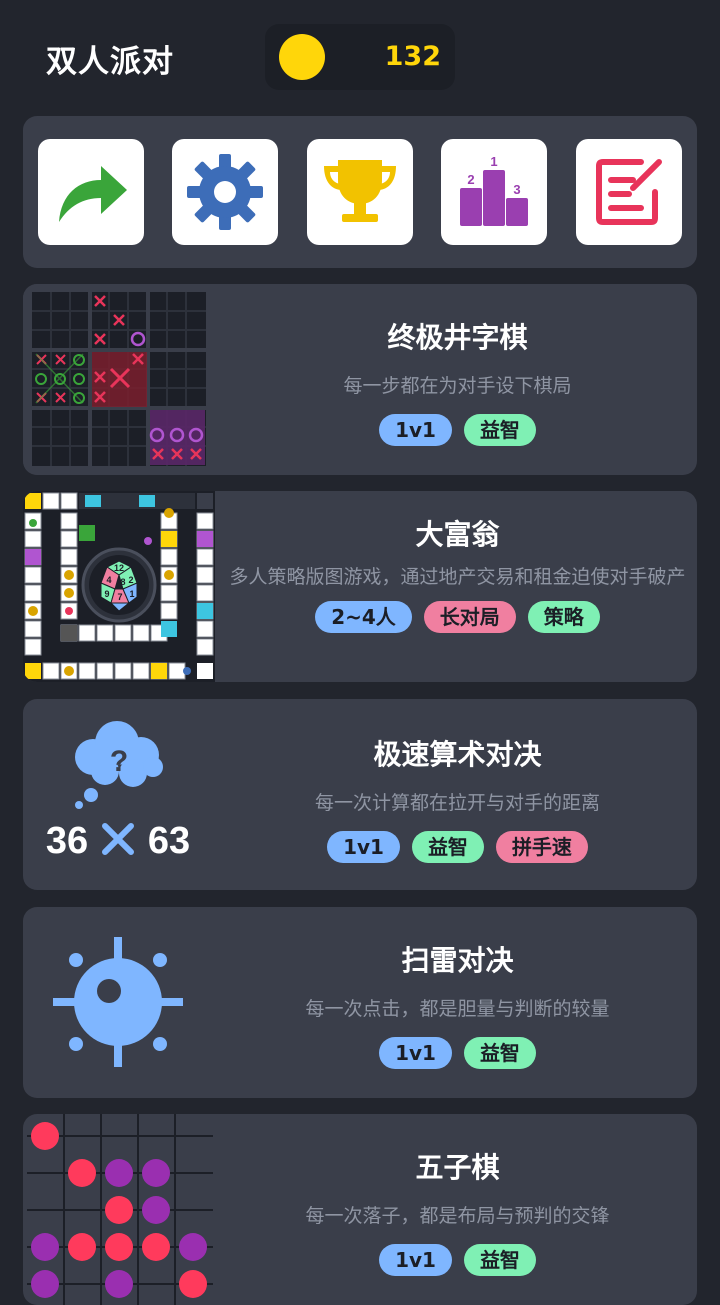 The width and height of the screenshot is (720, 1305). I want to click on thought-cloud-icon: ? 36 63, so click(118, 791).